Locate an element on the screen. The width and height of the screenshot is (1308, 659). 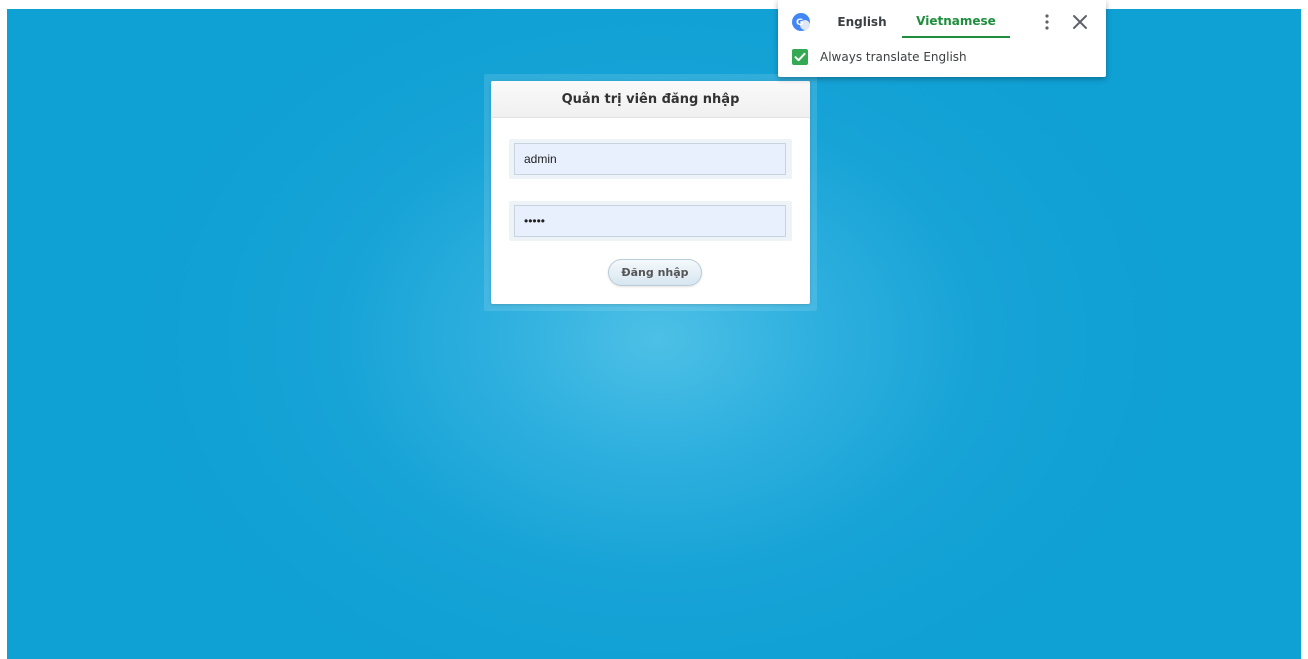
always-translate-label: Always translate English is located at coordinates (893, 57).